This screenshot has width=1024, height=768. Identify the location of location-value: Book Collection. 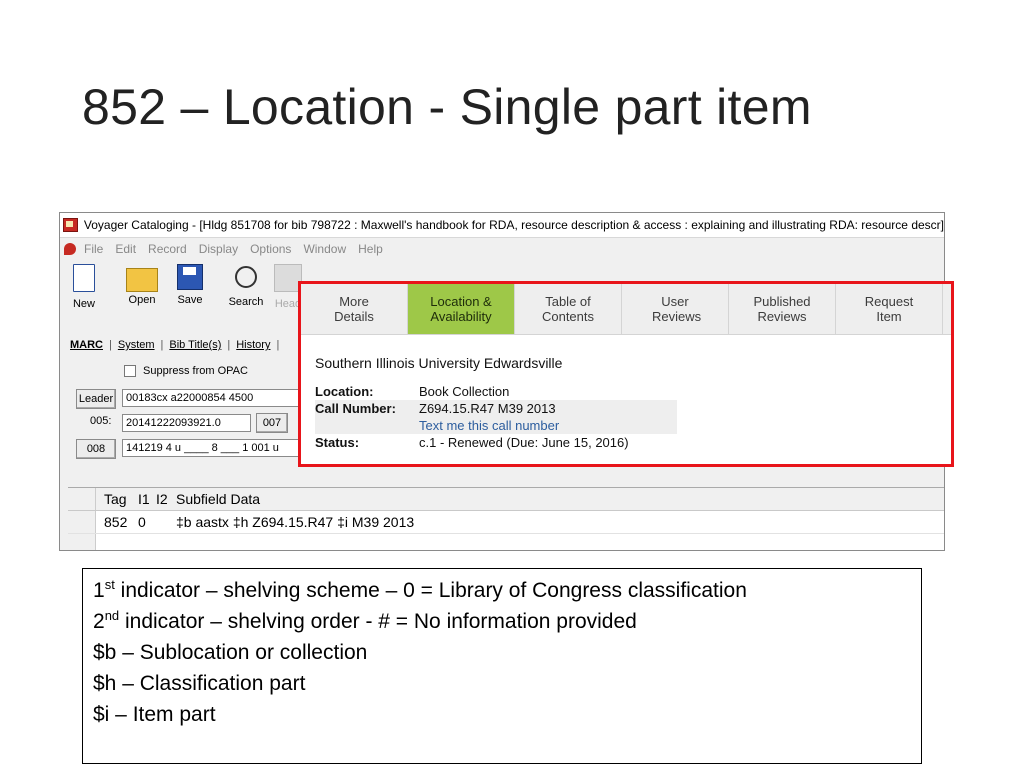
(464, 391).